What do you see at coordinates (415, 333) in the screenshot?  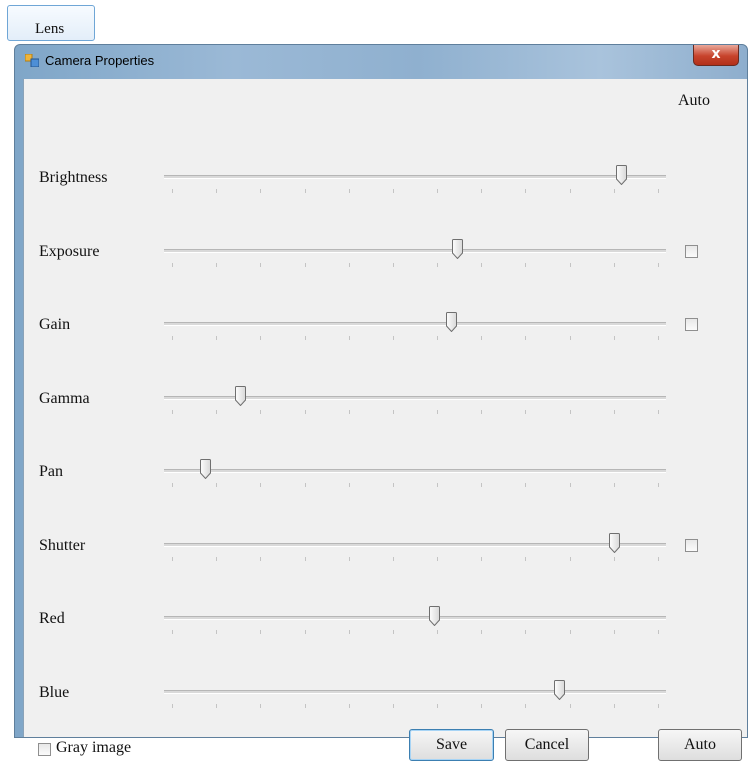 I see `gain-slider` at bounding box center [415, 333].